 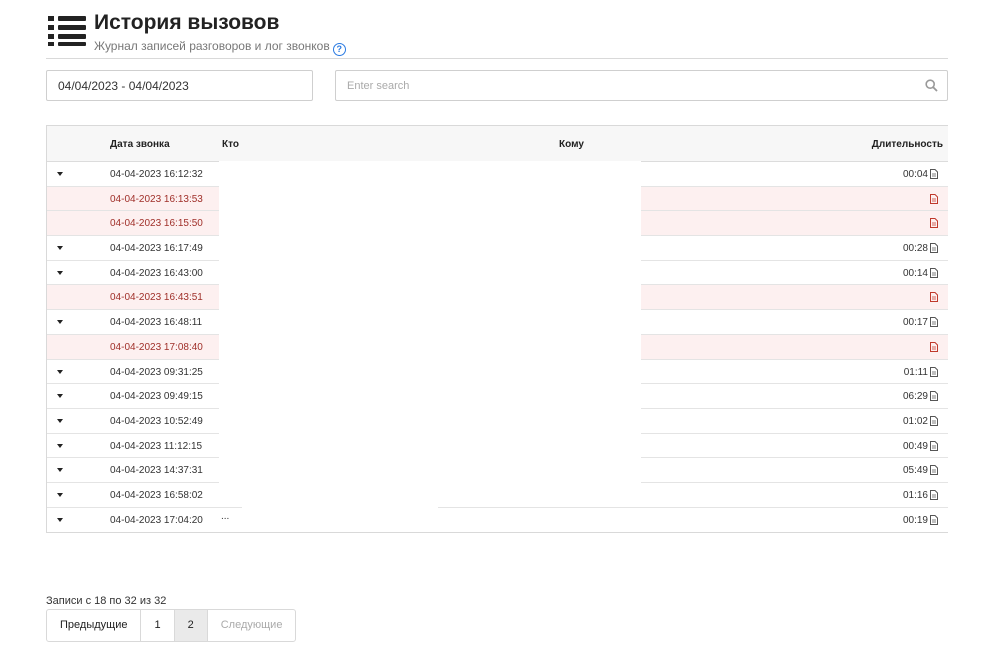 I want to click on next-page-button: Следующие, so click(x=251, y=625).